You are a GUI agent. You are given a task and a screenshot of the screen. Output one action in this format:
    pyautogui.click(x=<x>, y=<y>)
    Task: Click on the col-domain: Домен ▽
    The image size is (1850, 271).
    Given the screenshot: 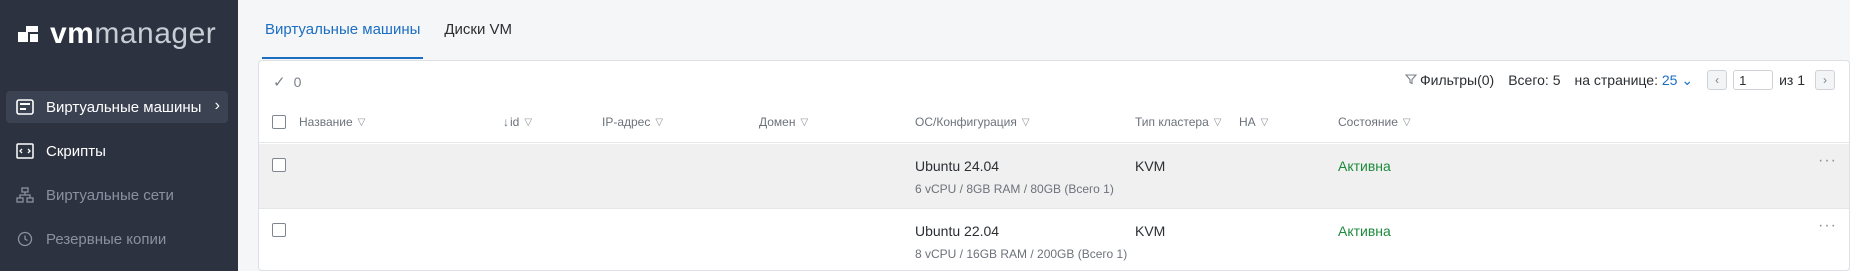 What is the action you would take?
    pyautogui.click(x=783, y=122)
    